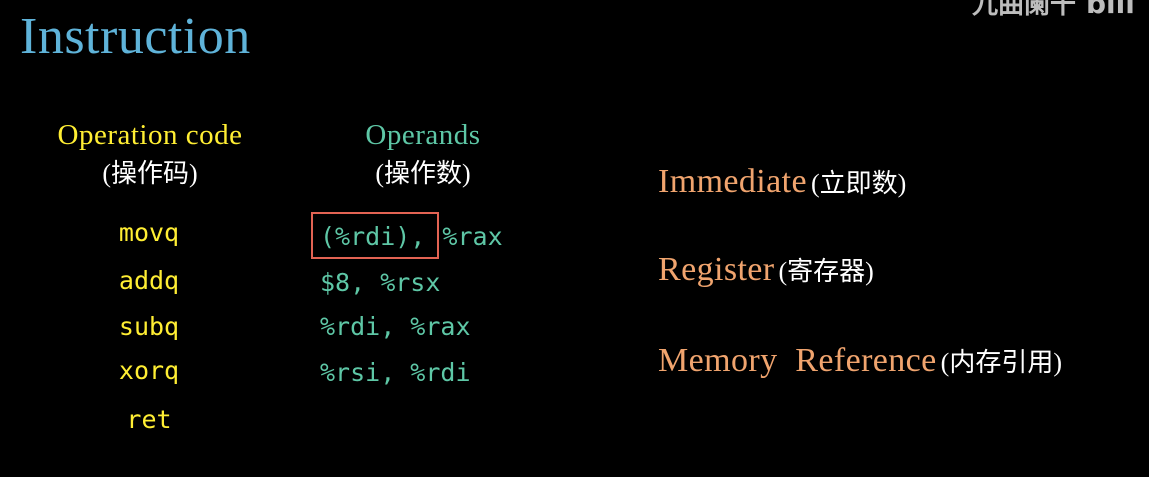 This screenshot has height=477, width=1149. What do you see at coordinates (797, 360) in the screenshot?
I see `operand-type-name: Memory Reference` at bounding box center [797, 360].